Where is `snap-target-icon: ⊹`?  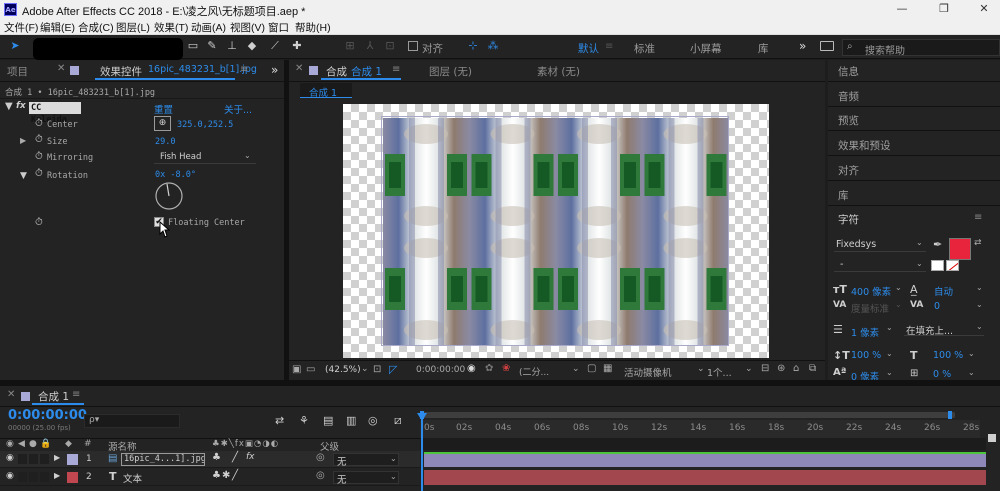
snap-target-icon: ⊹ is located at coordinates (473, 46).